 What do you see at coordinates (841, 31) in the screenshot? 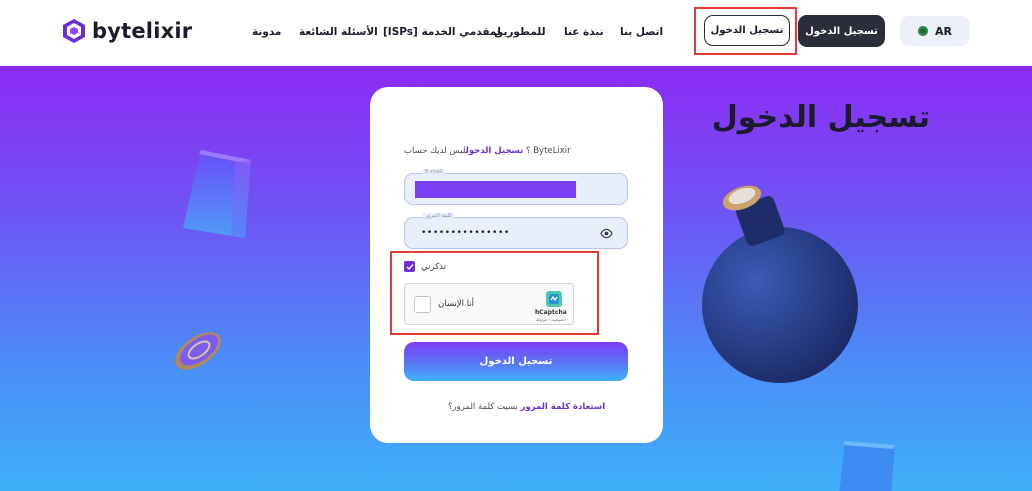
I see `header-login-button: تسجيل الدخول` at bounding box center [841, 31].